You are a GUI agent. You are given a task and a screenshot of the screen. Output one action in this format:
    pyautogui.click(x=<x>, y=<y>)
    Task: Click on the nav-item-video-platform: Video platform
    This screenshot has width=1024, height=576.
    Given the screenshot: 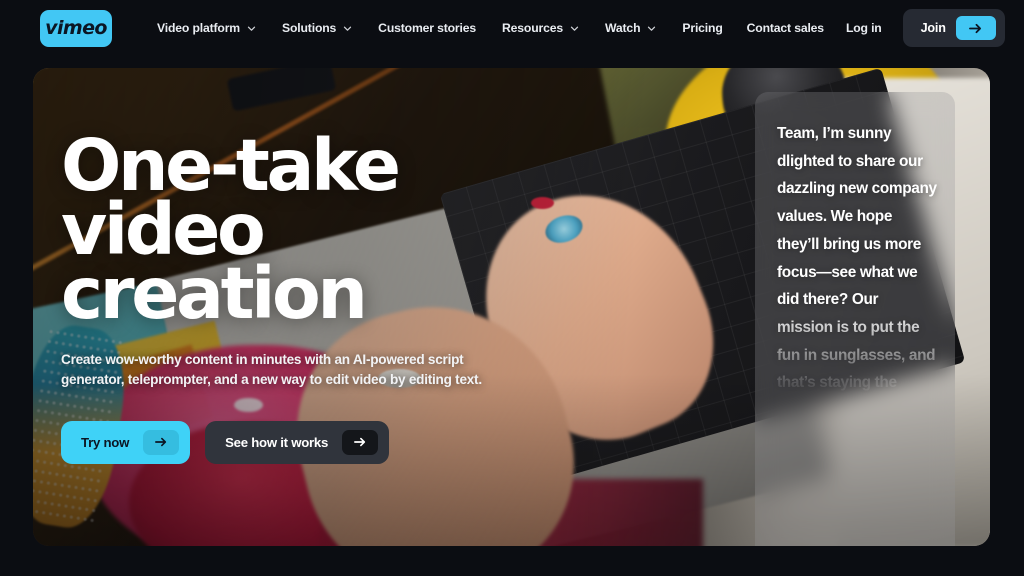 What is the action you would take?
    pyautogui.click(x=206, y=28)
    